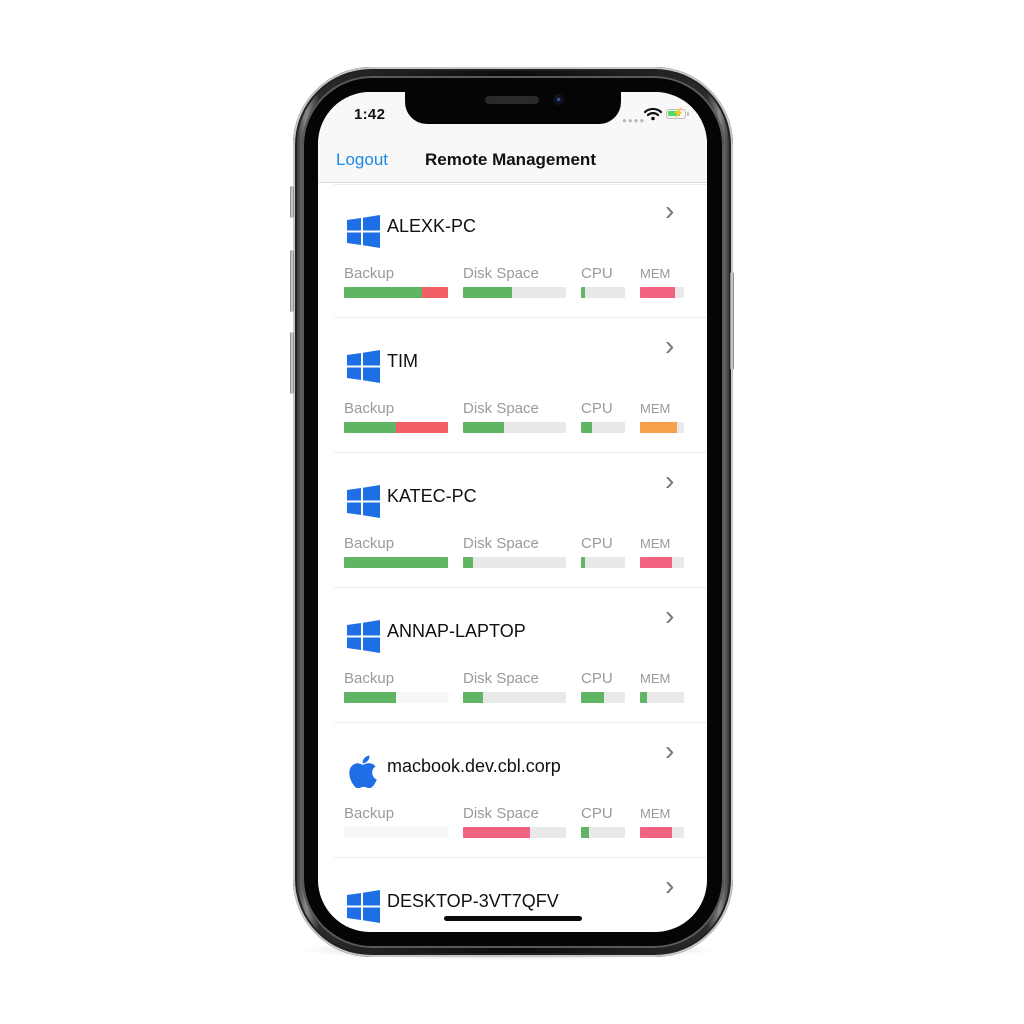  Describe the element at coordinates (362, 160) in the screenshot. I see `logout-button: Logout` at that location.